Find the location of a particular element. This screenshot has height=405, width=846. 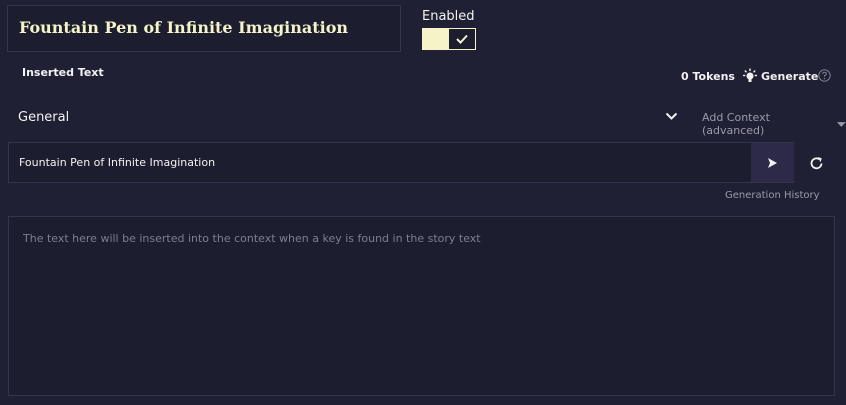

refresh-button is located at coordinates (816, 163).